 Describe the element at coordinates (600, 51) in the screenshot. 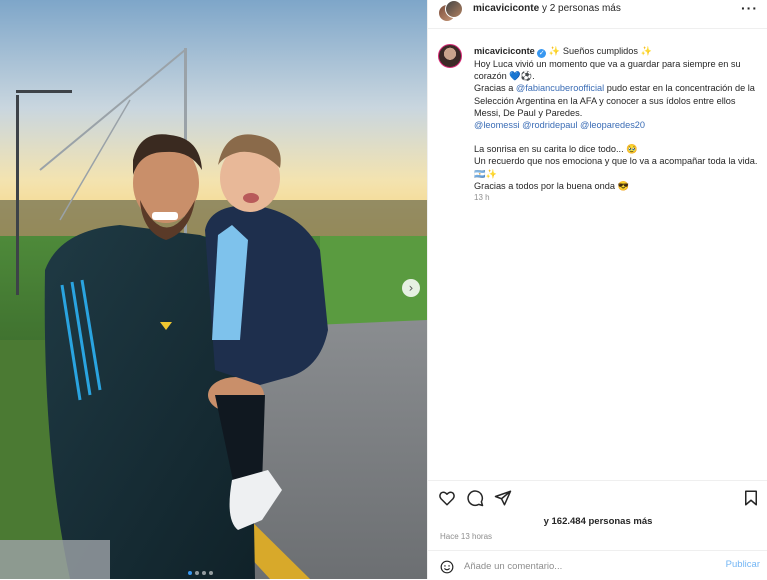

I see `caption-title: Sueños cumplidos` at that location.